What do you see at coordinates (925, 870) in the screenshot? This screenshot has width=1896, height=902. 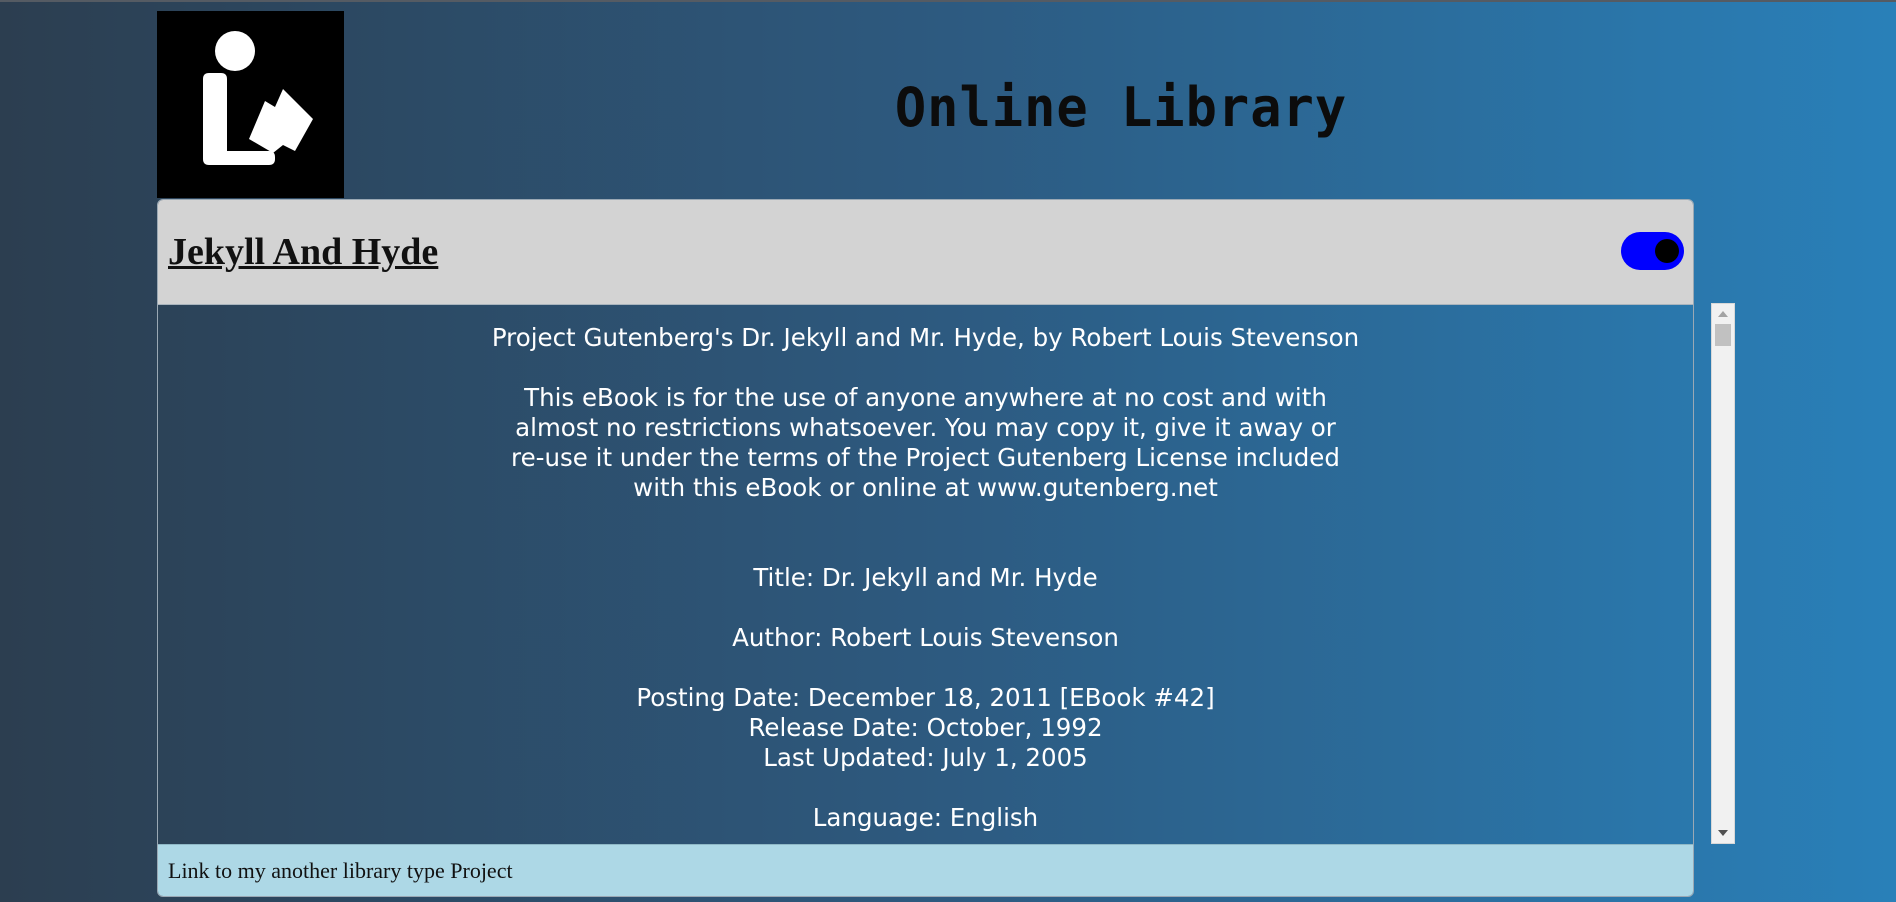 I see `card-footer: Link to my another library type Project` at bounding box center [925, 870].